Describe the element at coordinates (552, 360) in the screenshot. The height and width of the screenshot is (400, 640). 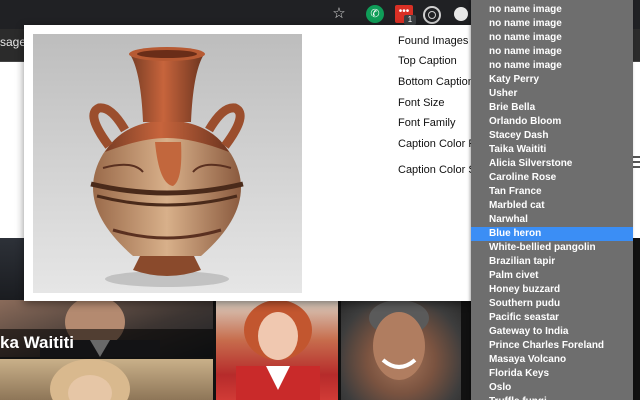
I see `dropdown-option: Masaya Volcano` at that location.